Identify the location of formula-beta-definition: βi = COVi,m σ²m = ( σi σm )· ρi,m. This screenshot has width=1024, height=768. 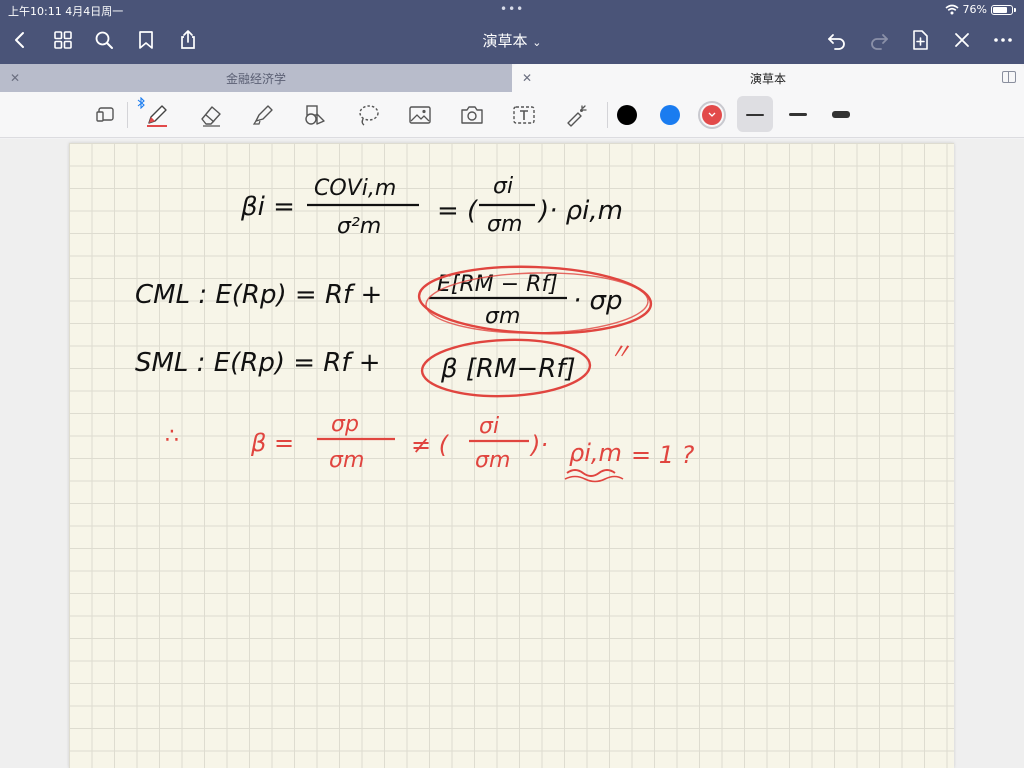
(431, 206).